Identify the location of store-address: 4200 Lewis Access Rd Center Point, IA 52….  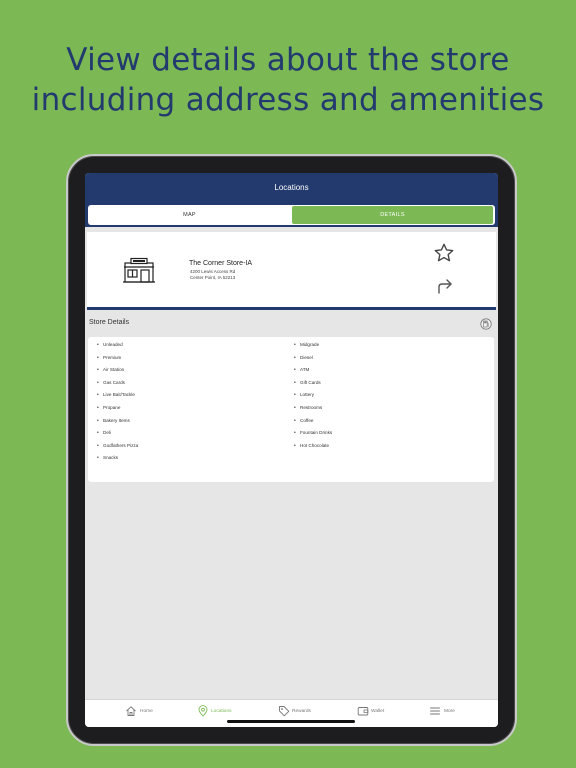
(212, 274).